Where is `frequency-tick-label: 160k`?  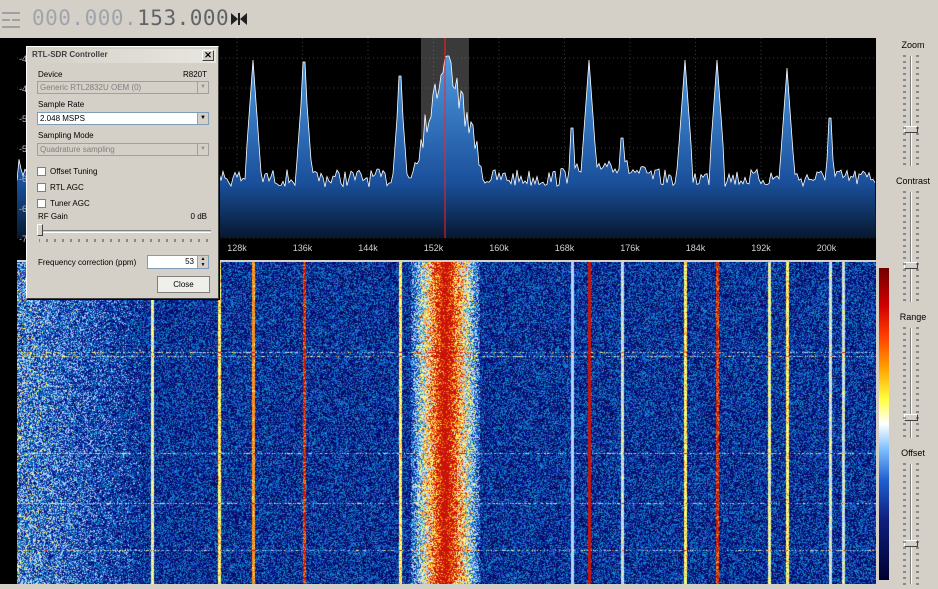 frequency-tick-label: 160k is located at coordinates (499, 248).